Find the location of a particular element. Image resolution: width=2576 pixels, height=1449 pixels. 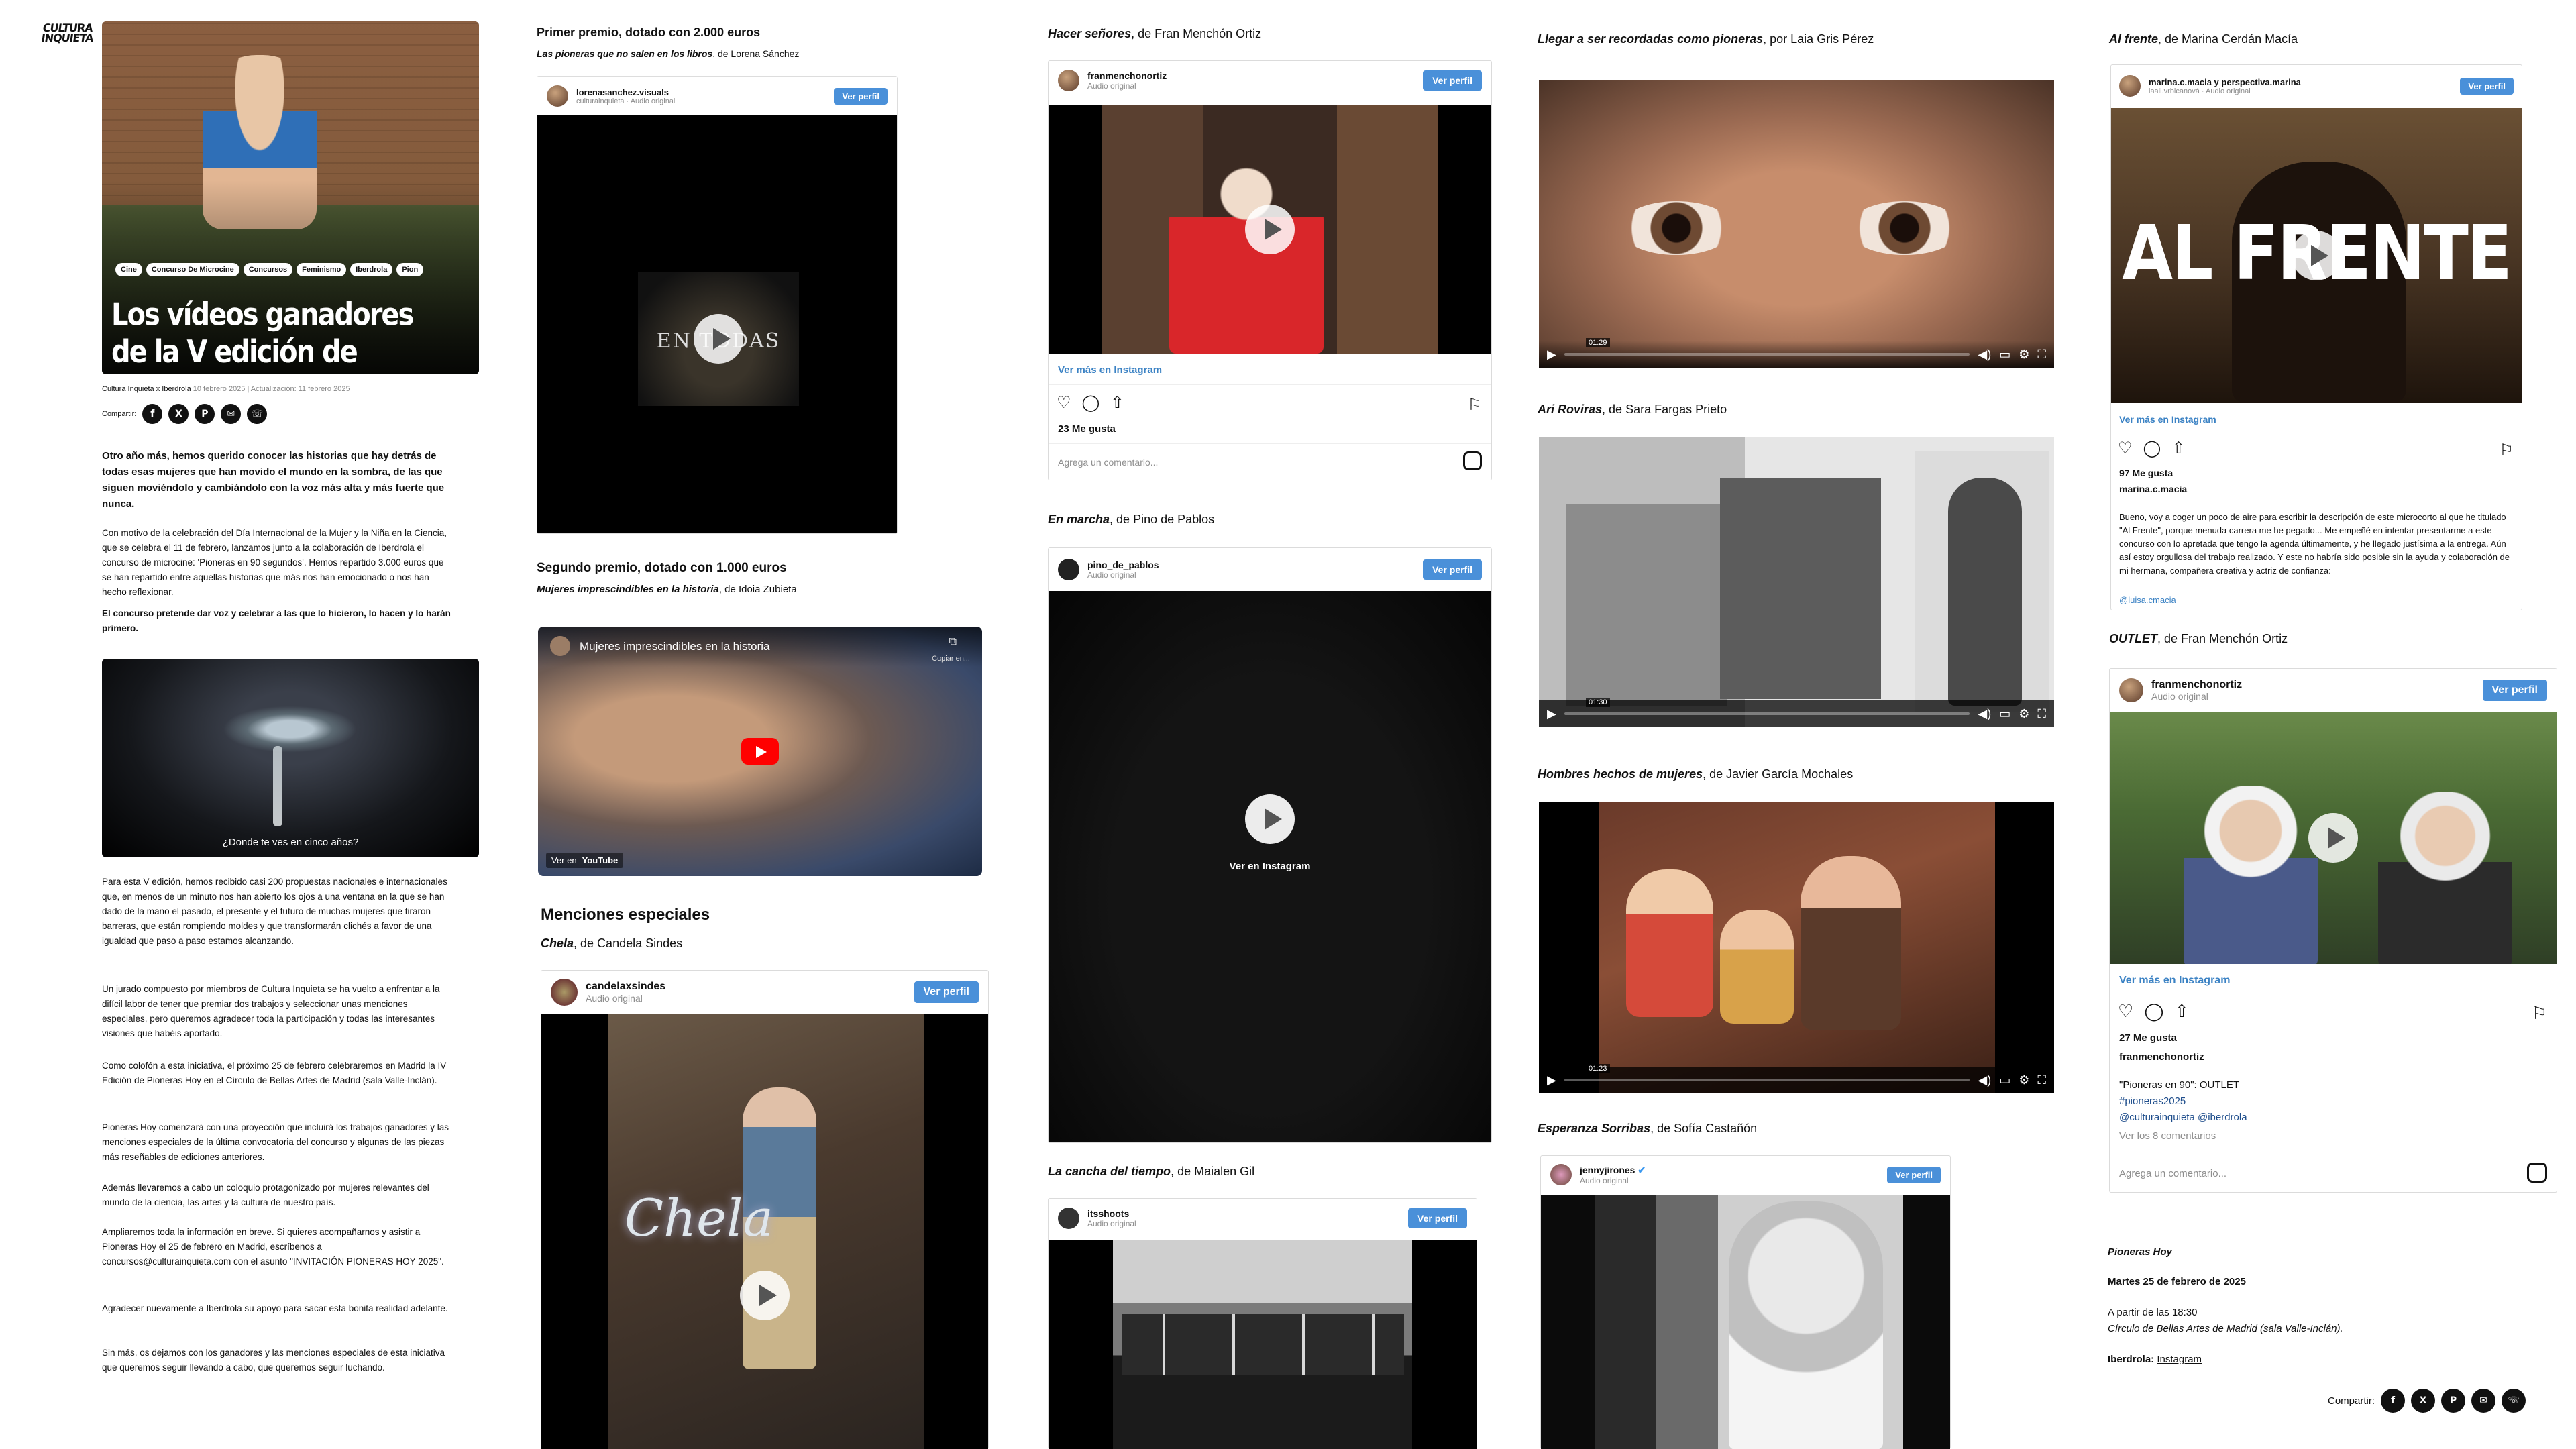

ig-username: itsshoots is located at coordinates (1111, 1213).